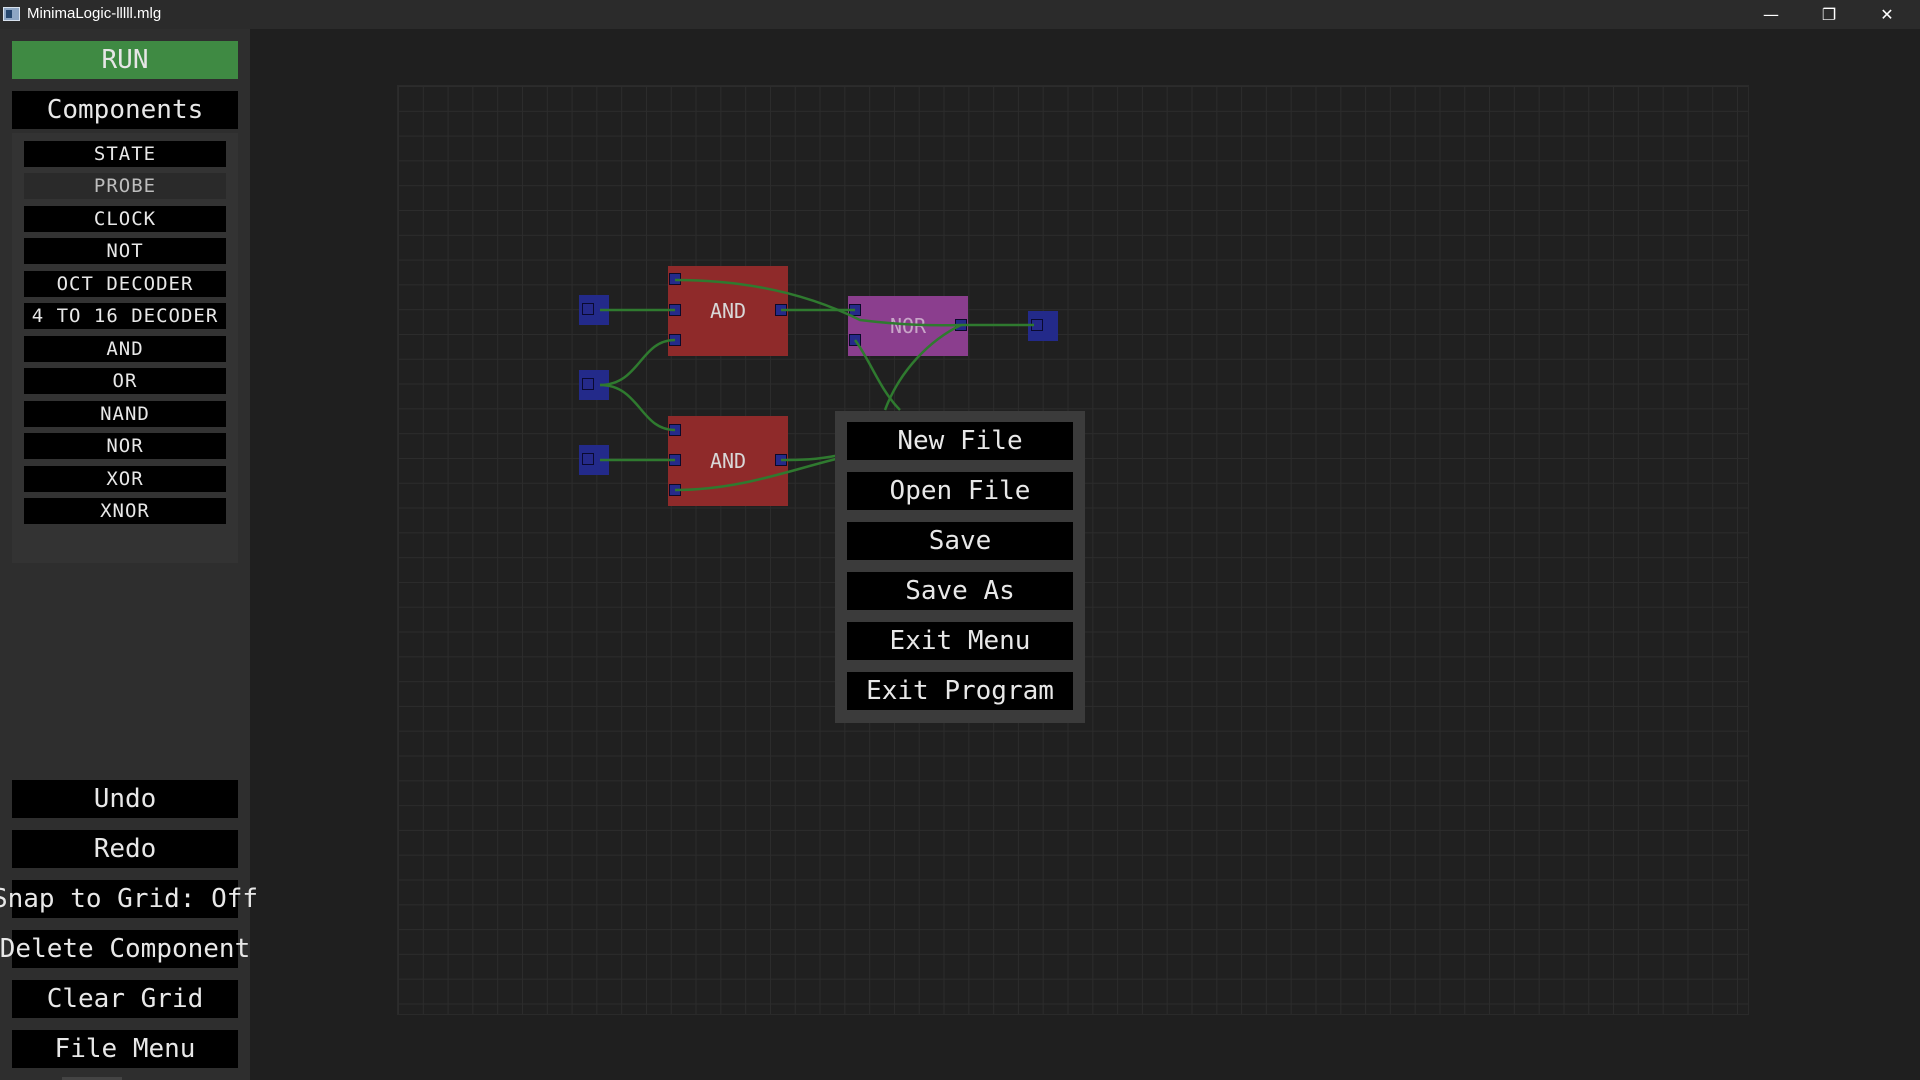 The width and height of the screenshot is (1920, 1080). Describe the element at coordinates (960, 541) in the screenshot. I see `save-button: Save` at that location.